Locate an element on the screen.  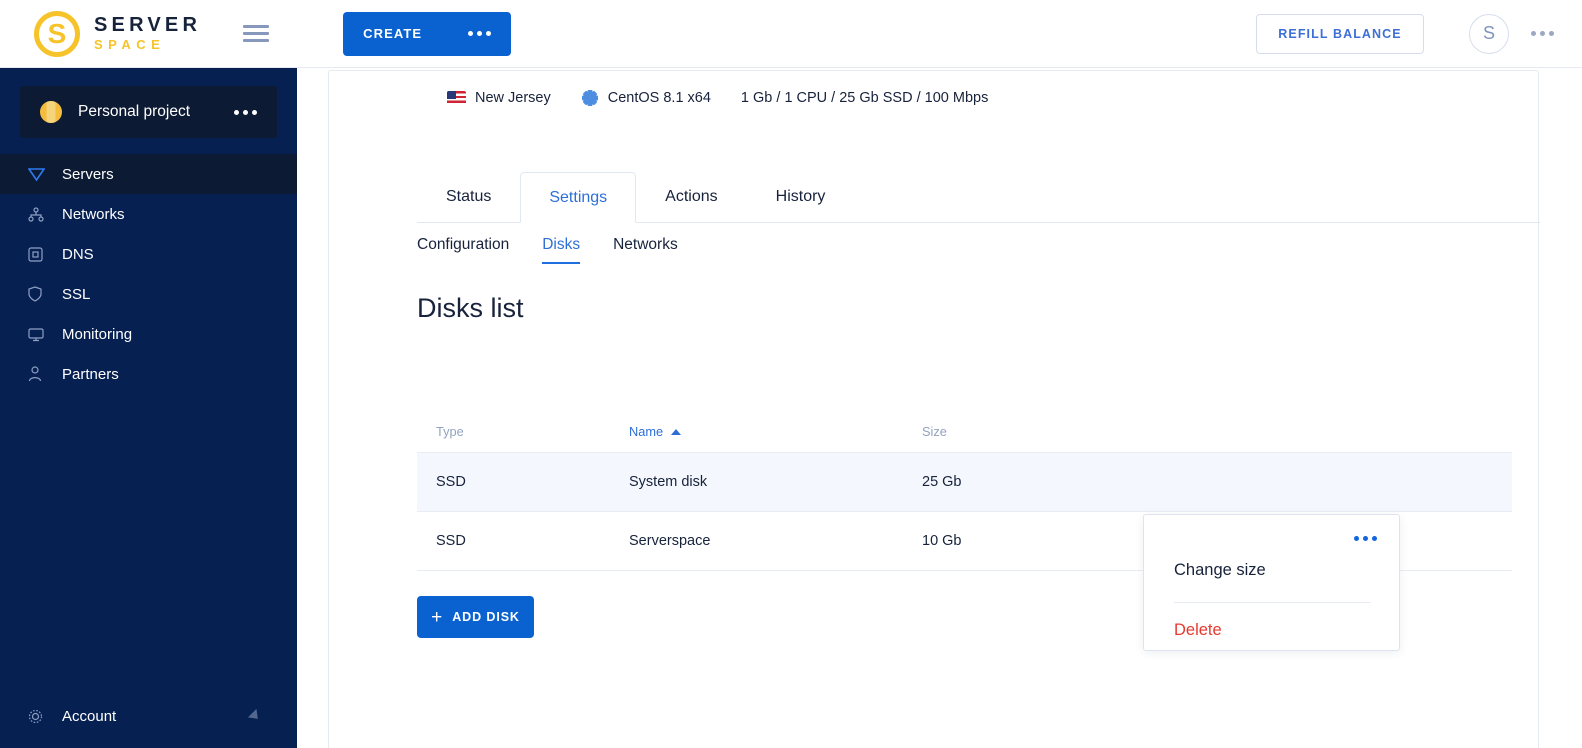
avatar: S is located at coordinates (1489, 33).